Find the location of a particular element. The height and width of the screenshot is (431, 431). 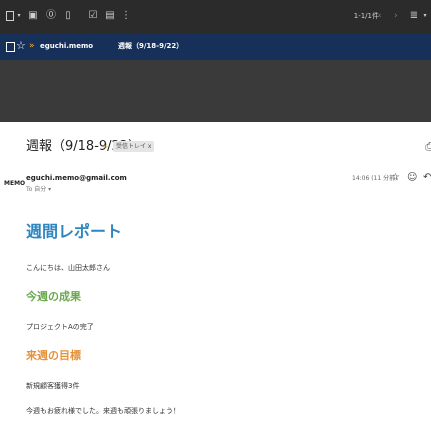

avatar: MEMO is located at coordinates (15, 183).